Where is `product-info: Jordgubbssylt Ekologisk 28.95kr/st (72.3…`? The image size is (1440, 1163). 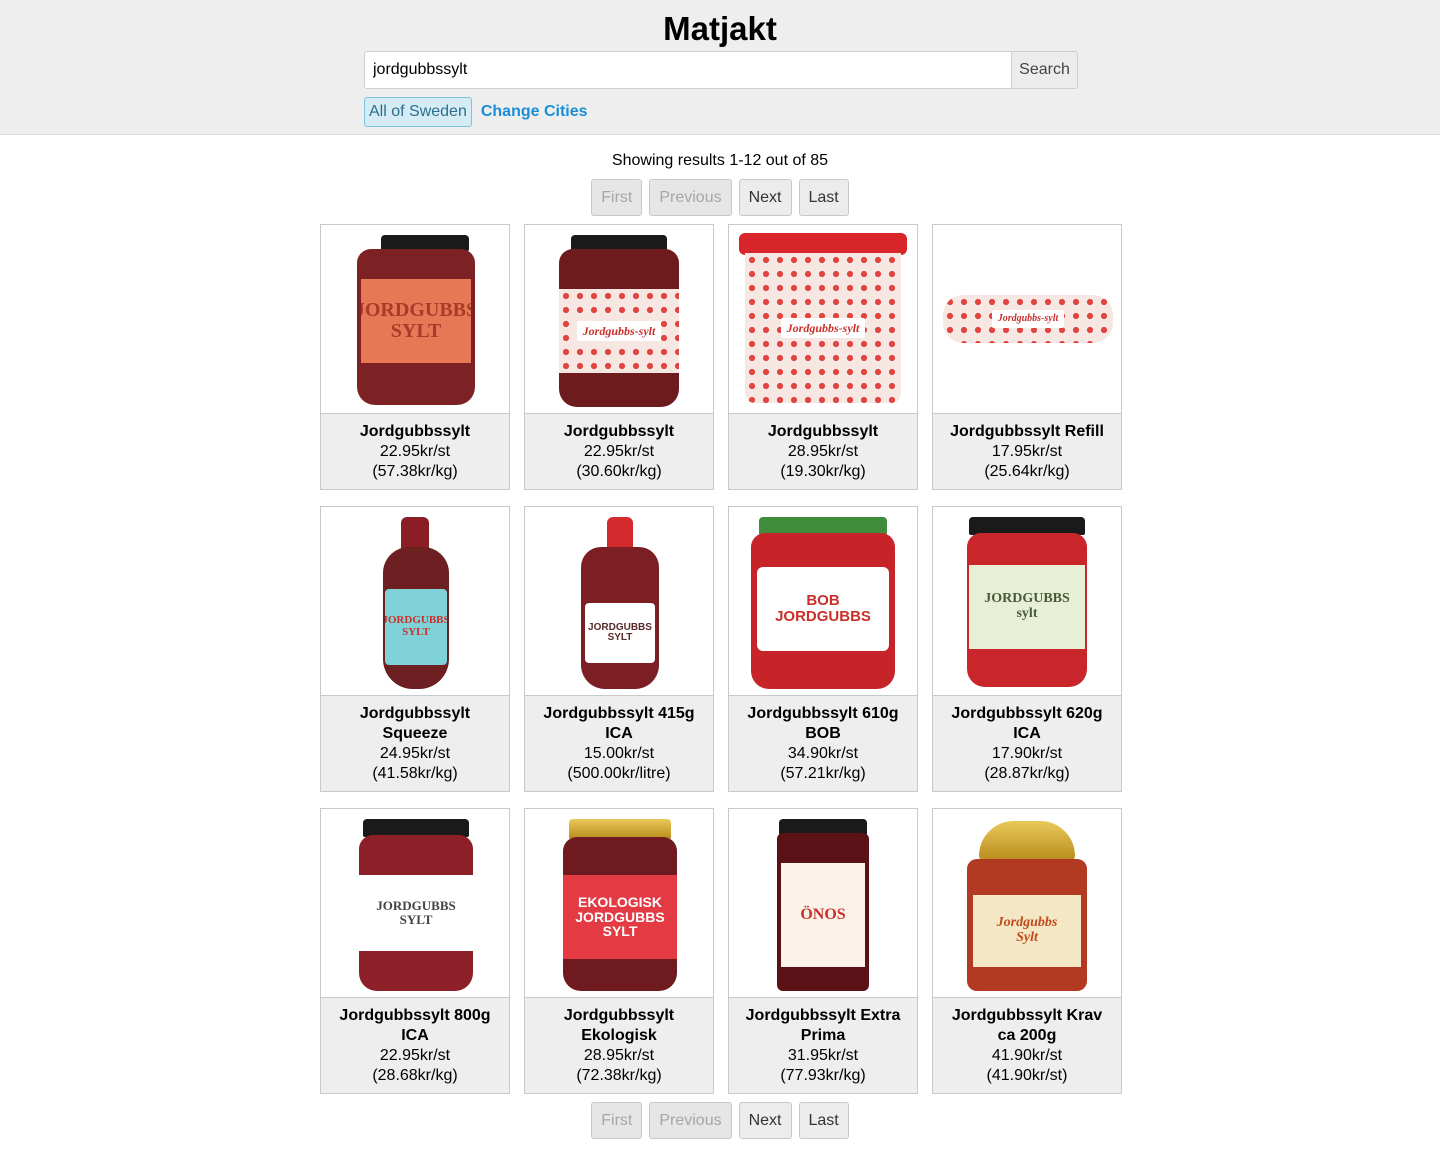 product-info: Jordgubbssylt Ekologisk 28.95kr/st (72.3… is located at coordinates (619, 1045).